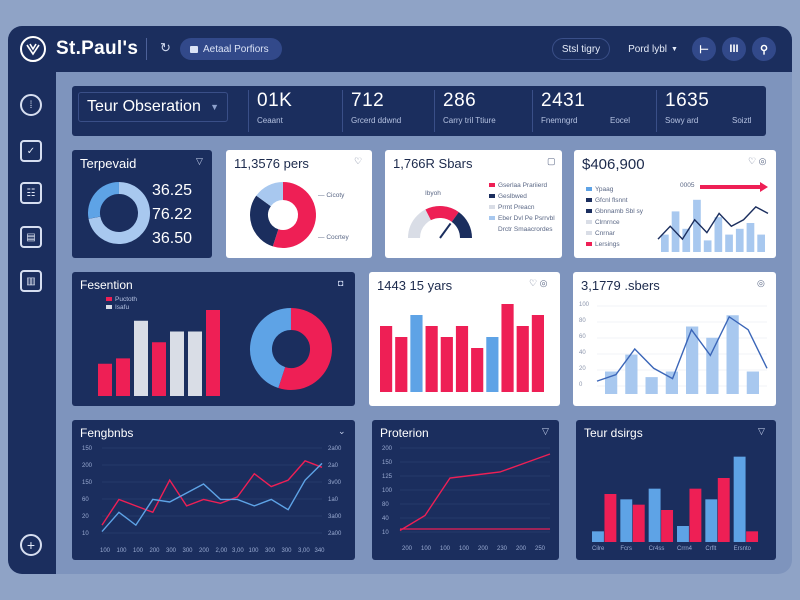 Image resolution: width=800 pixels, height=600 pixels. Describe the element at coordinates (31, 193) in the screenshot. I see `sidebar-people-icon: ☷` at that location.